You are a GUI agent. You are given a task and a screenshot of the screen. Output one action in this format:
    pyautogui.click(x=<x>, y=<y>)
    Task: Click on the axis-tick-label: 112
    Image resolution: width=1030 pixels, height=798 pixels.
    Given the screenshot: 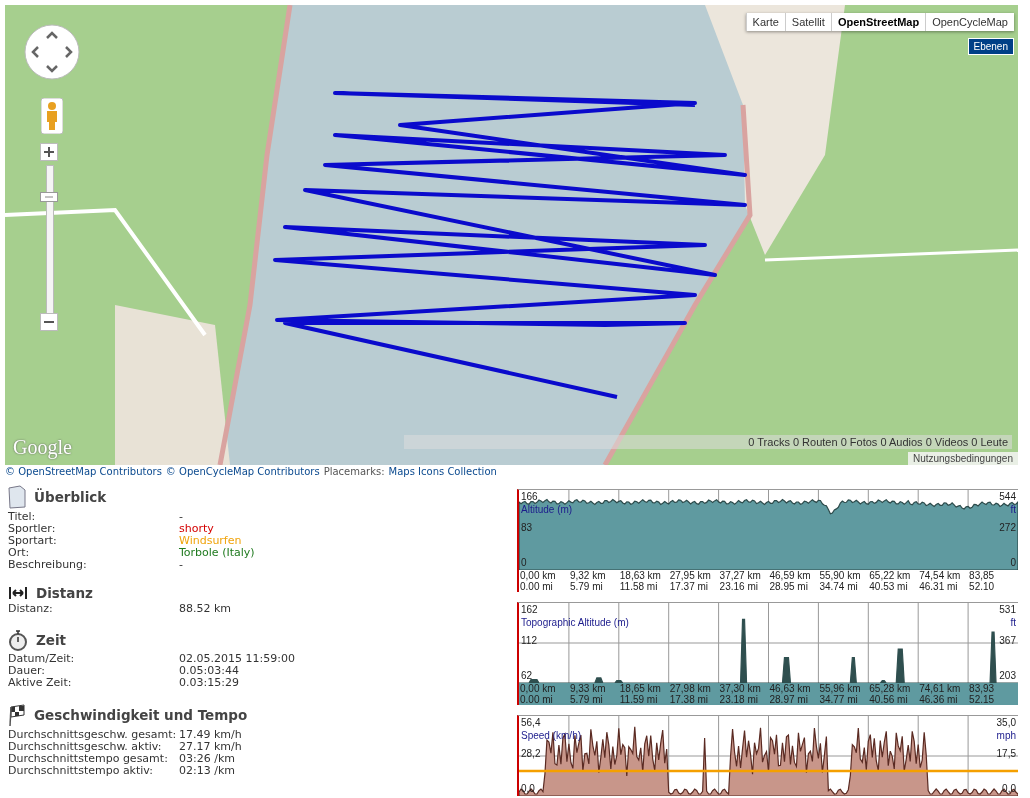 What is the action you would take?
    pyautogui.click(x=529, y=640)
    